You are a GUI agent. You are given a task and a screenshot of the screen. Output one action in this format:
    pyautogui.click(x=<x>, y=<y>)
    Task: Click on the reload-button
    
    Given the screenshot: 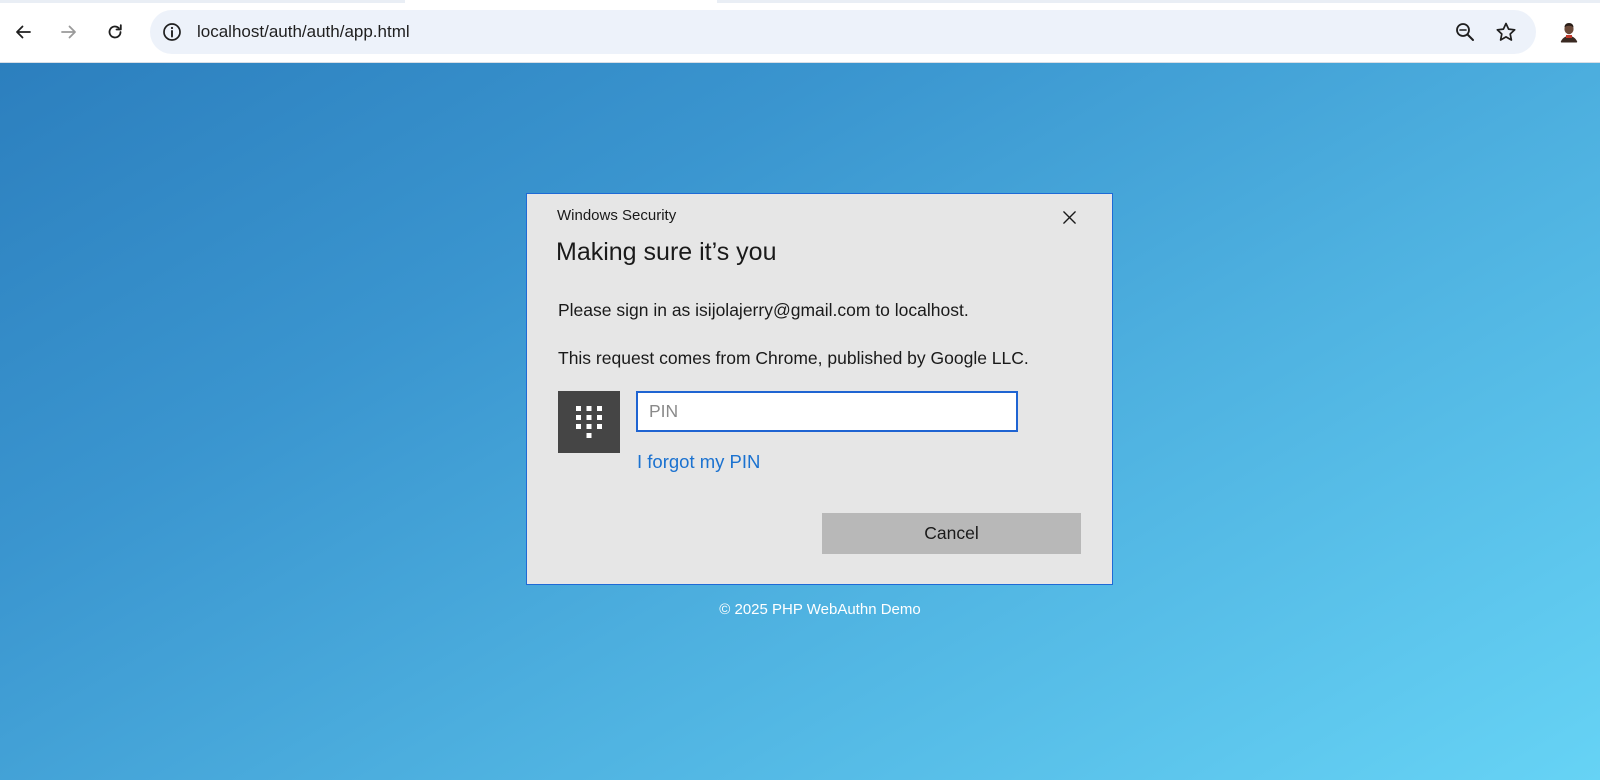 What is the action you would take?
    pyautogui.click(x=115, y=32)
    